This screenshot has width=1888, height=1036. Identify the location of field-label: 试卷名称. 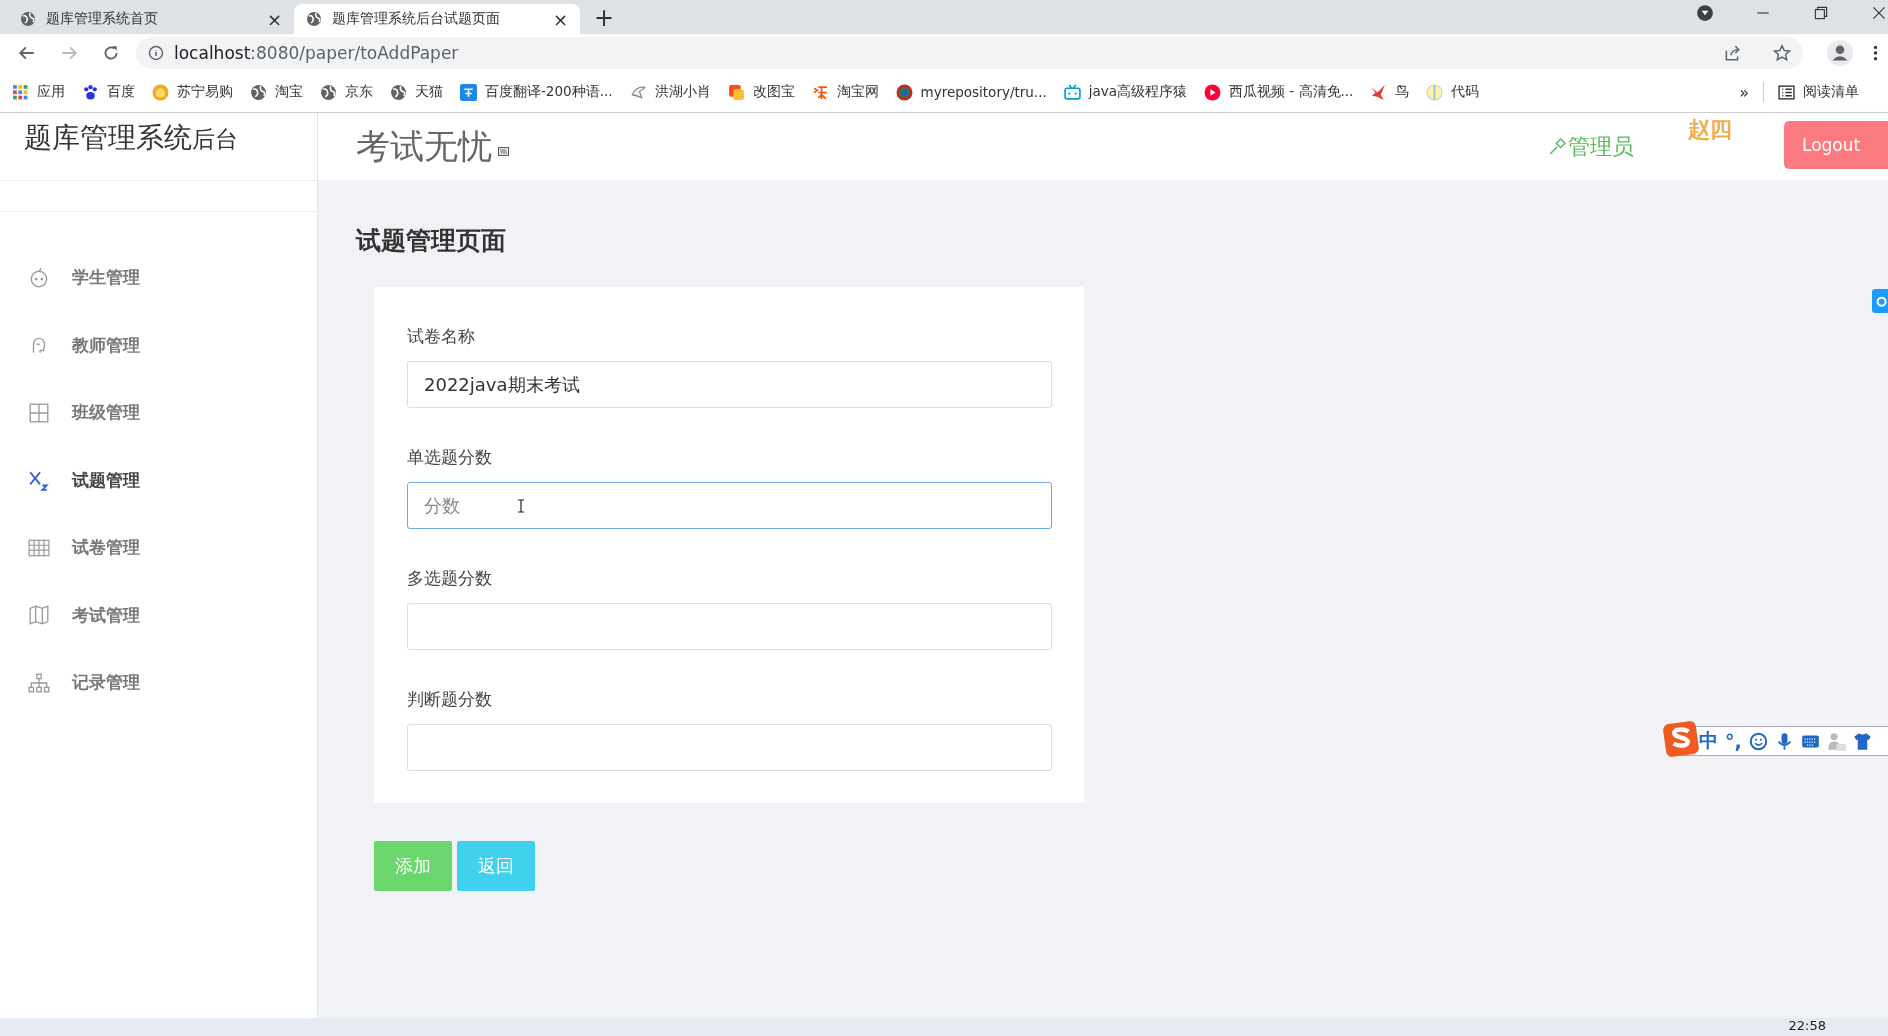
(441, 336).